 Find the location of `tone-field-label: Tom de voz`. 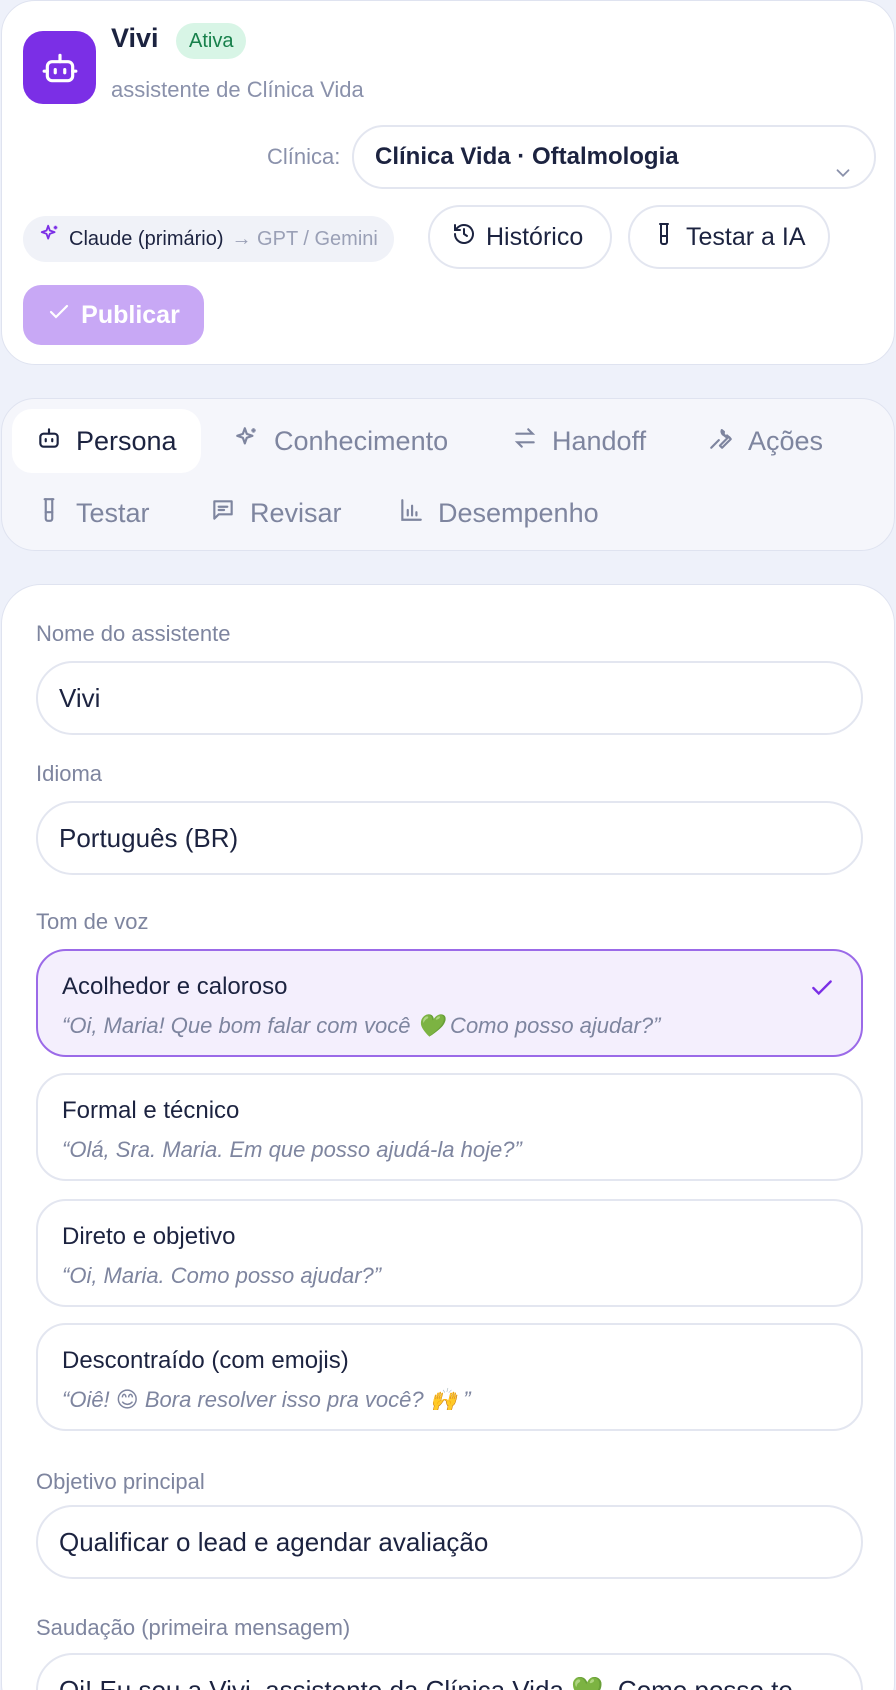

tone-field-label: Tom de voz is located at coordinates (92, 921).